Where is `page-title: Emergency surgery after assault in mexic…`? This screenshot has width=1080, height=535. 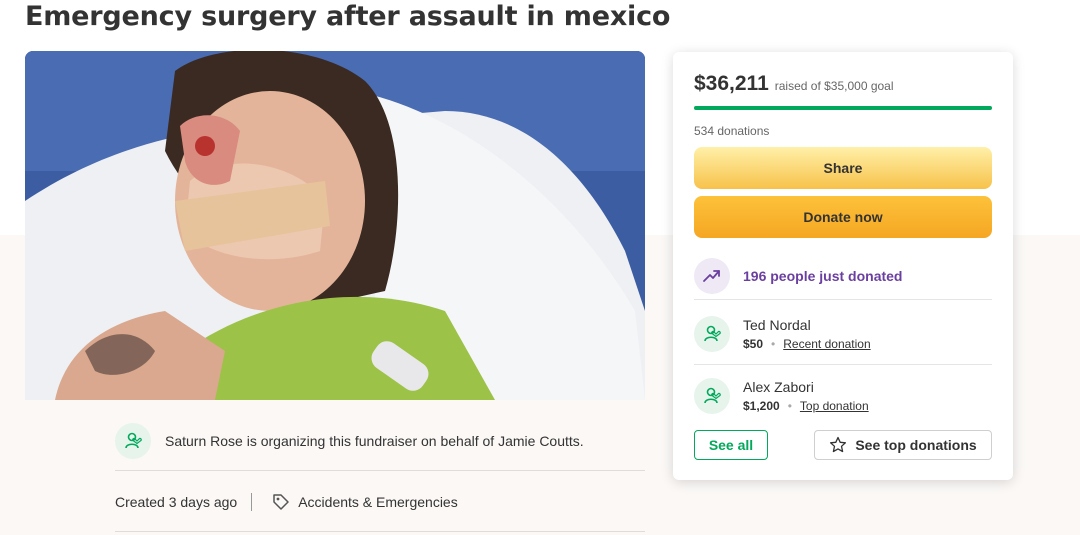 page-title: Emergency surgery after assault in mexic… is located at coordinates (348, 16).